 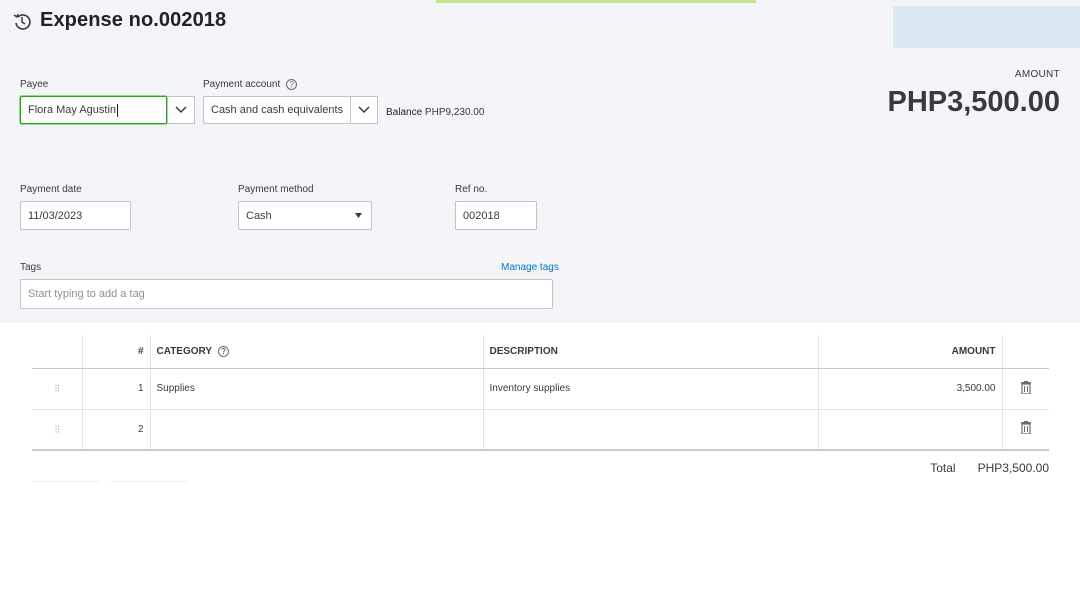 What do you see at coordinates (317, 352) in the screenshot?
I see `category-header: CATEGORY?` at bounding box center [317, 352].